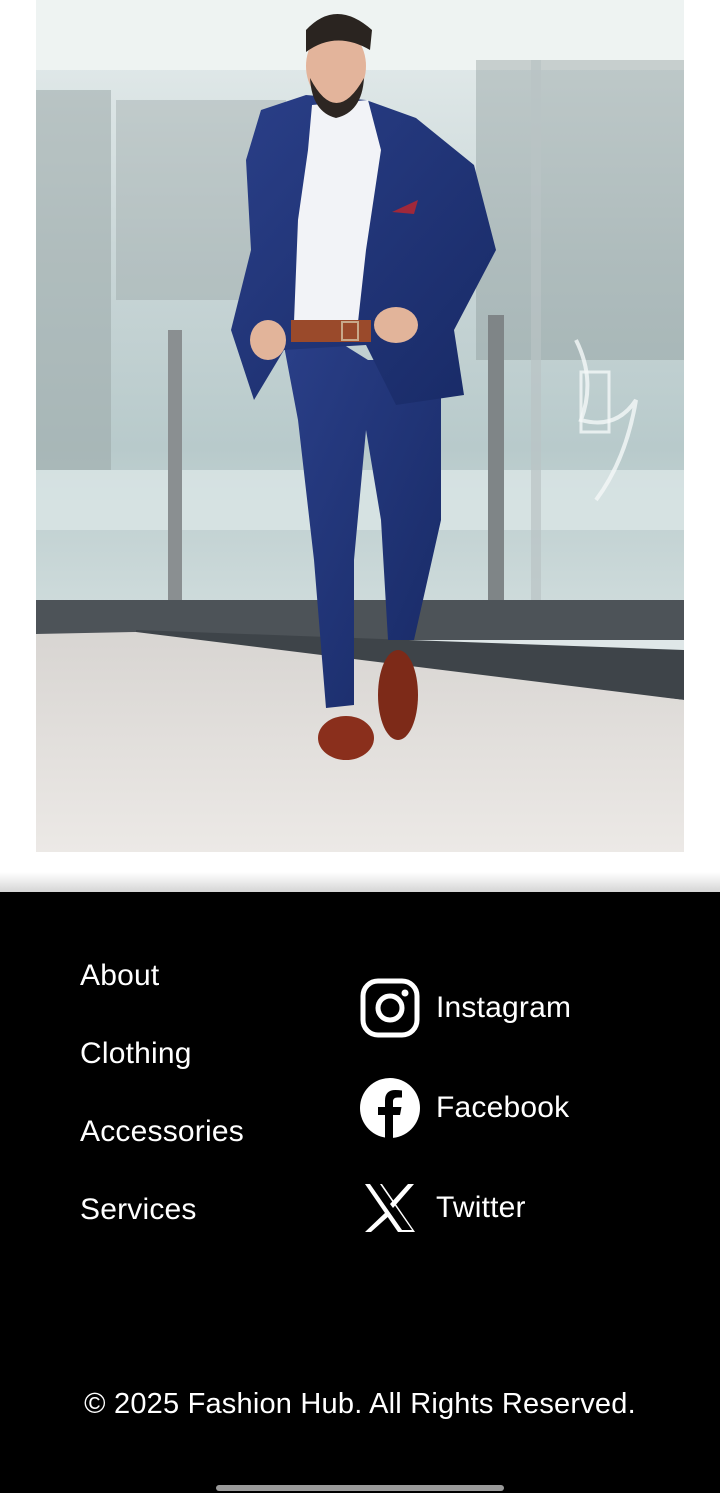 The image size is (720, 1493). Describe the element at coordinates (360, 1488) in the screenshot. I see `home-indicator-bar` at that location.